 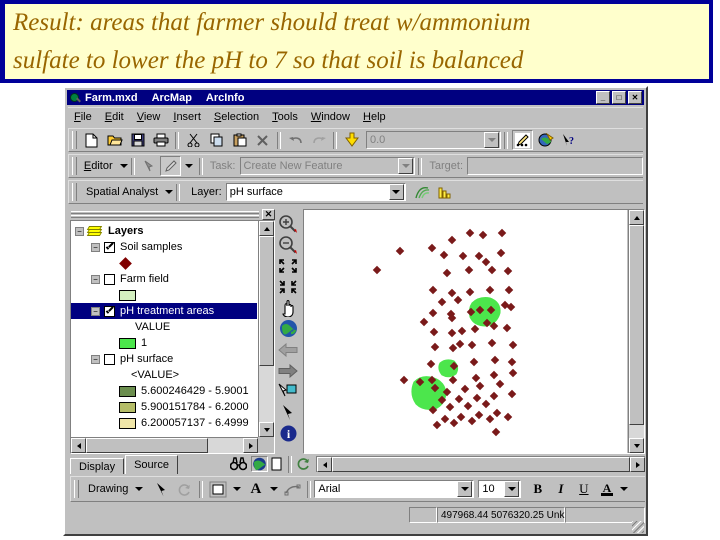 What do you see at coordinates (288, 391) in the screenshot?
I see `select-features-icon` at bounding box center [288, 391].